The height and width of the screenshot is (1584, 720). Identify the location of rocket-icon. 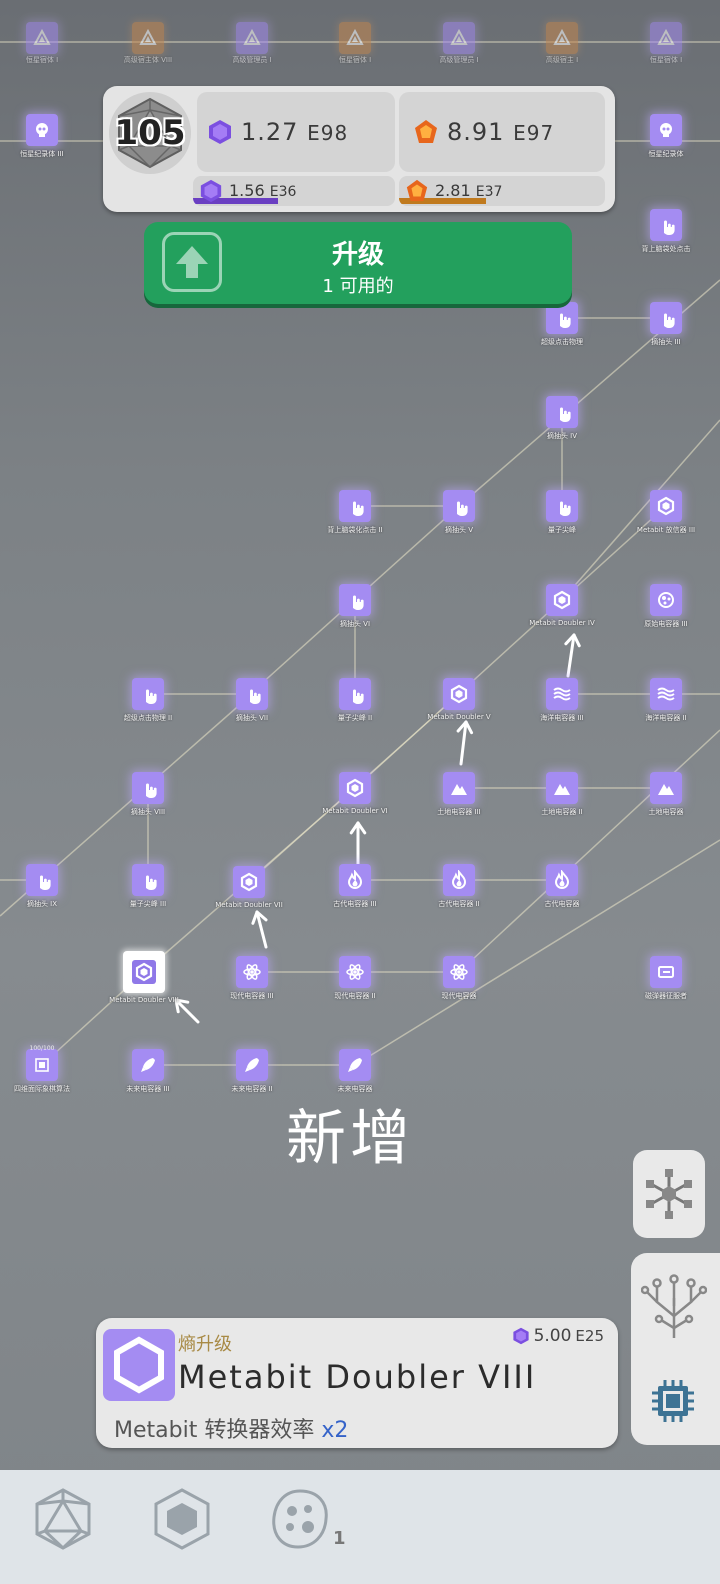
(355, 1065).